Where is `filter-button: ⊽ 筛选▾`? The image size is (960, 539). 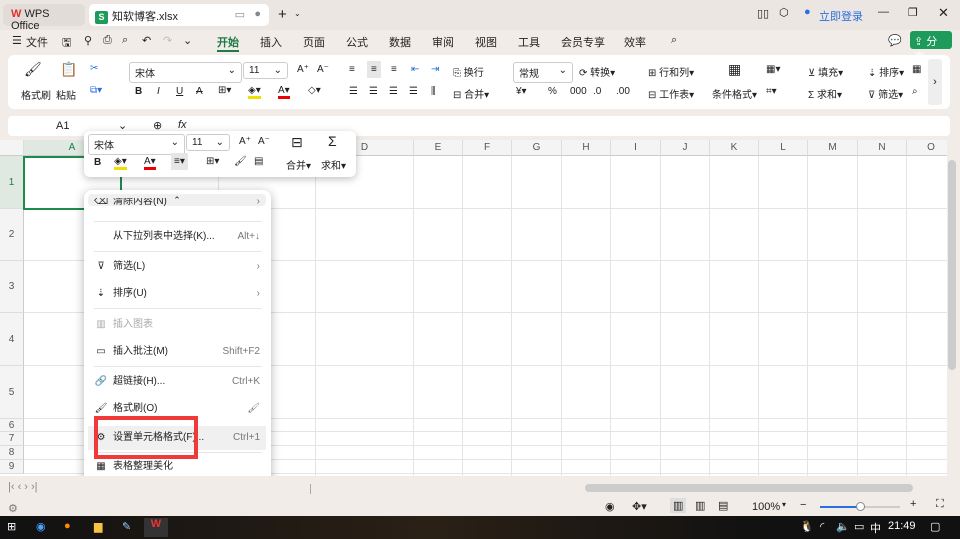
filter-button: ⊽ 筛选▾ is located at coordinates (885, 93).